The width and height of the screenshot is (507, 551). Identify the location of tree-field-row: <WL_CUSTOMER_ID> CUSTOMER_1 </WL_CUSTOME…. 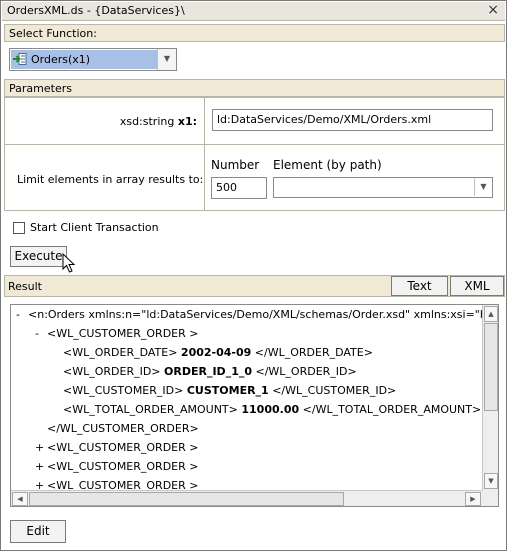
(229, 390).